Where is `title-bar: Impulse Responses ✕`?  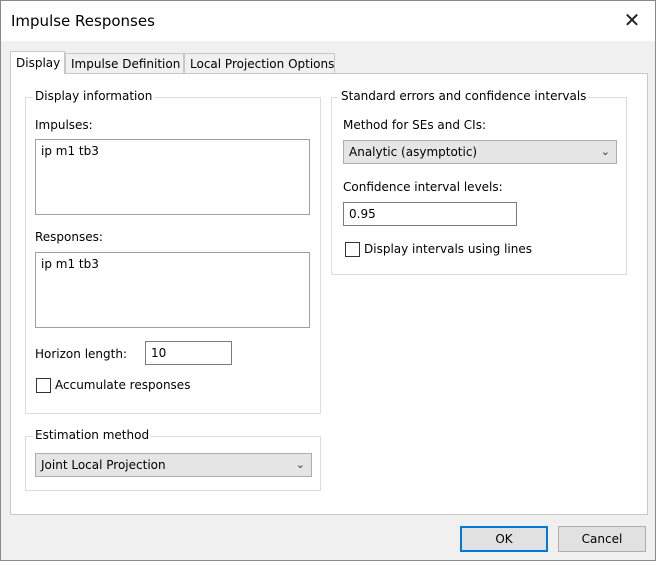 title-bar: Impulse Responses ✕ is located at coordinates (328, 21).